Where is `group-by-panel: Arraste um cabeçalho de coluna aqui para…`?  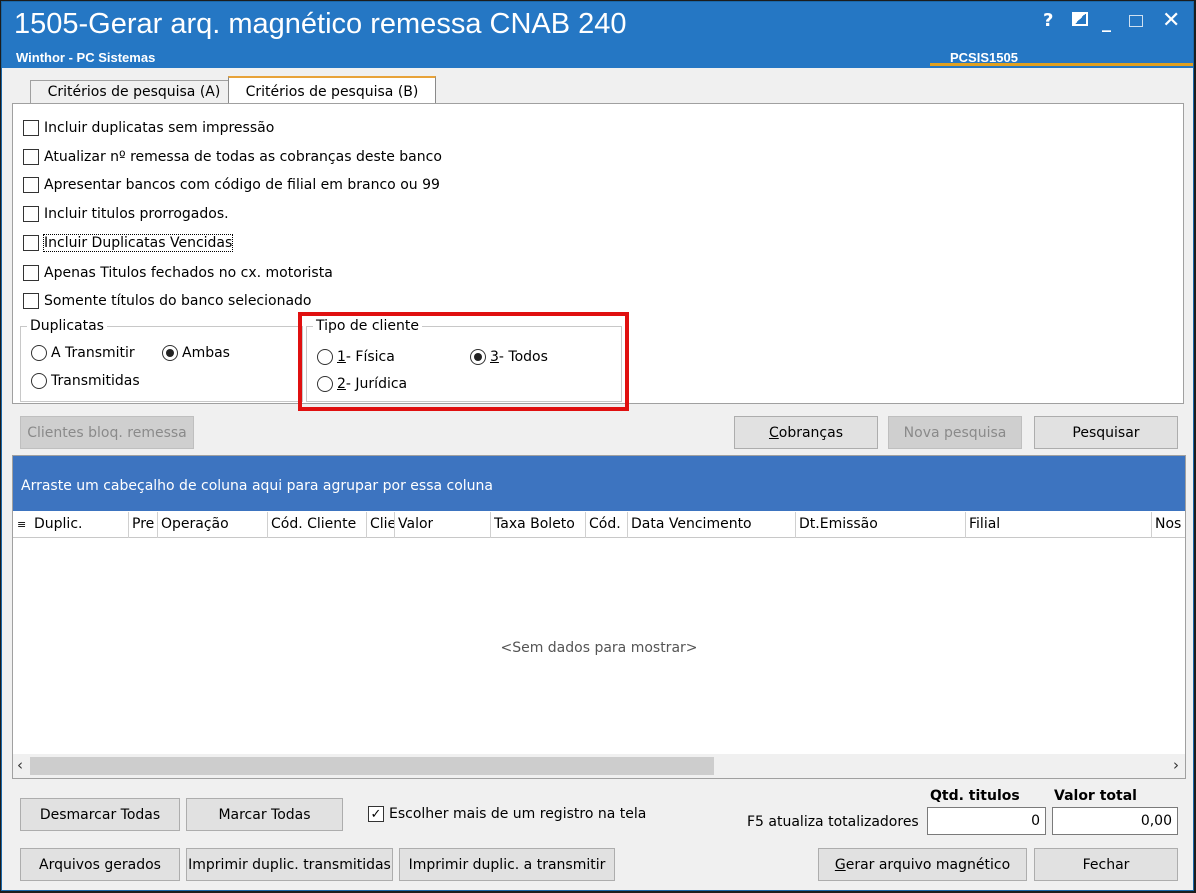 group-by-panel: Arraste um cabeçalho de coluna aqui para… is located at coordinates (599, 483).